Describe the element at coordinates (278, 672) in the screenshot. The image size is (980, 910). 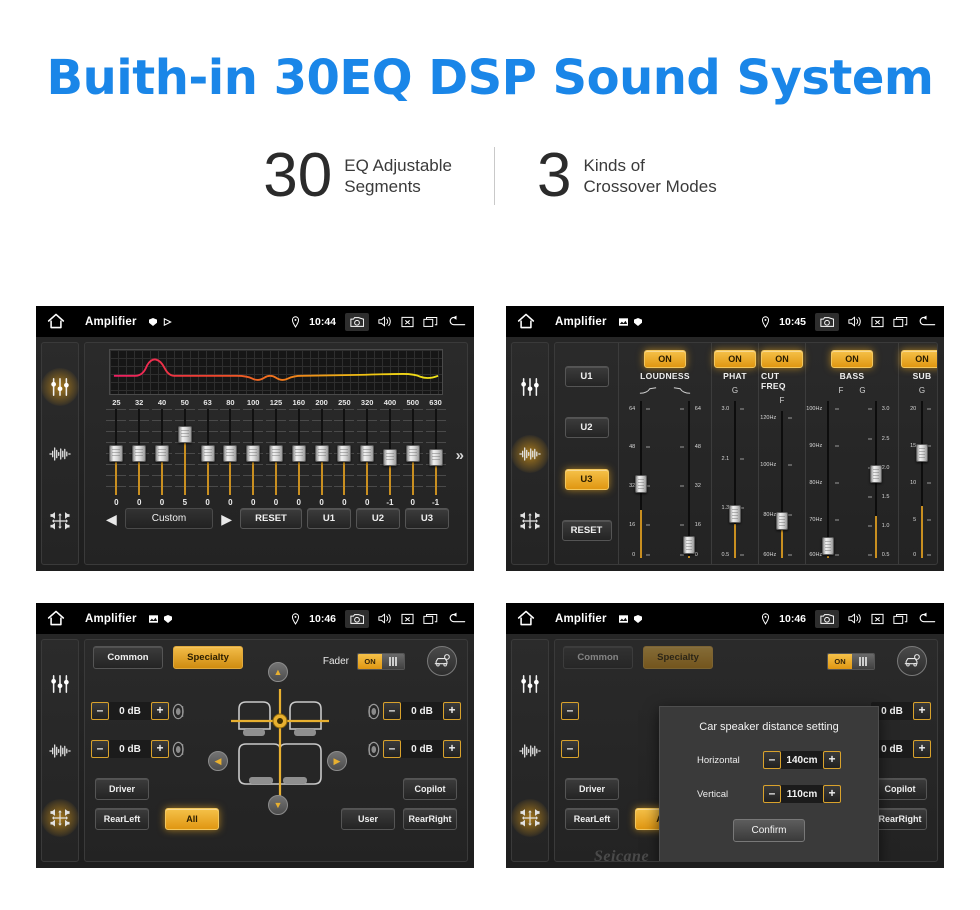
I see `up-arrow-icon: ▲` at that location.